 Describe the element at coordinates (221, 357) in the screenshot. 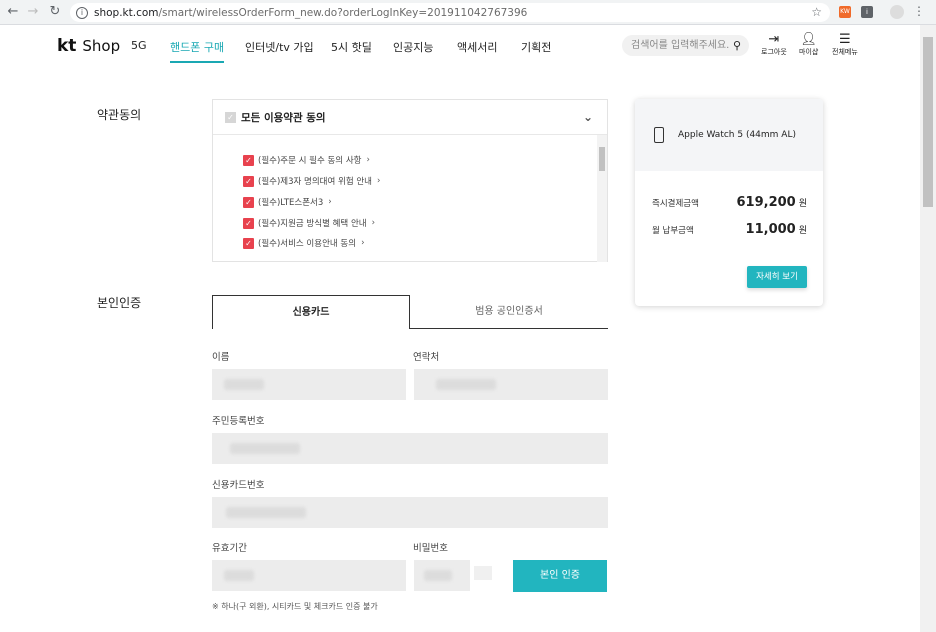

I see `name-label: 이름` at that location.